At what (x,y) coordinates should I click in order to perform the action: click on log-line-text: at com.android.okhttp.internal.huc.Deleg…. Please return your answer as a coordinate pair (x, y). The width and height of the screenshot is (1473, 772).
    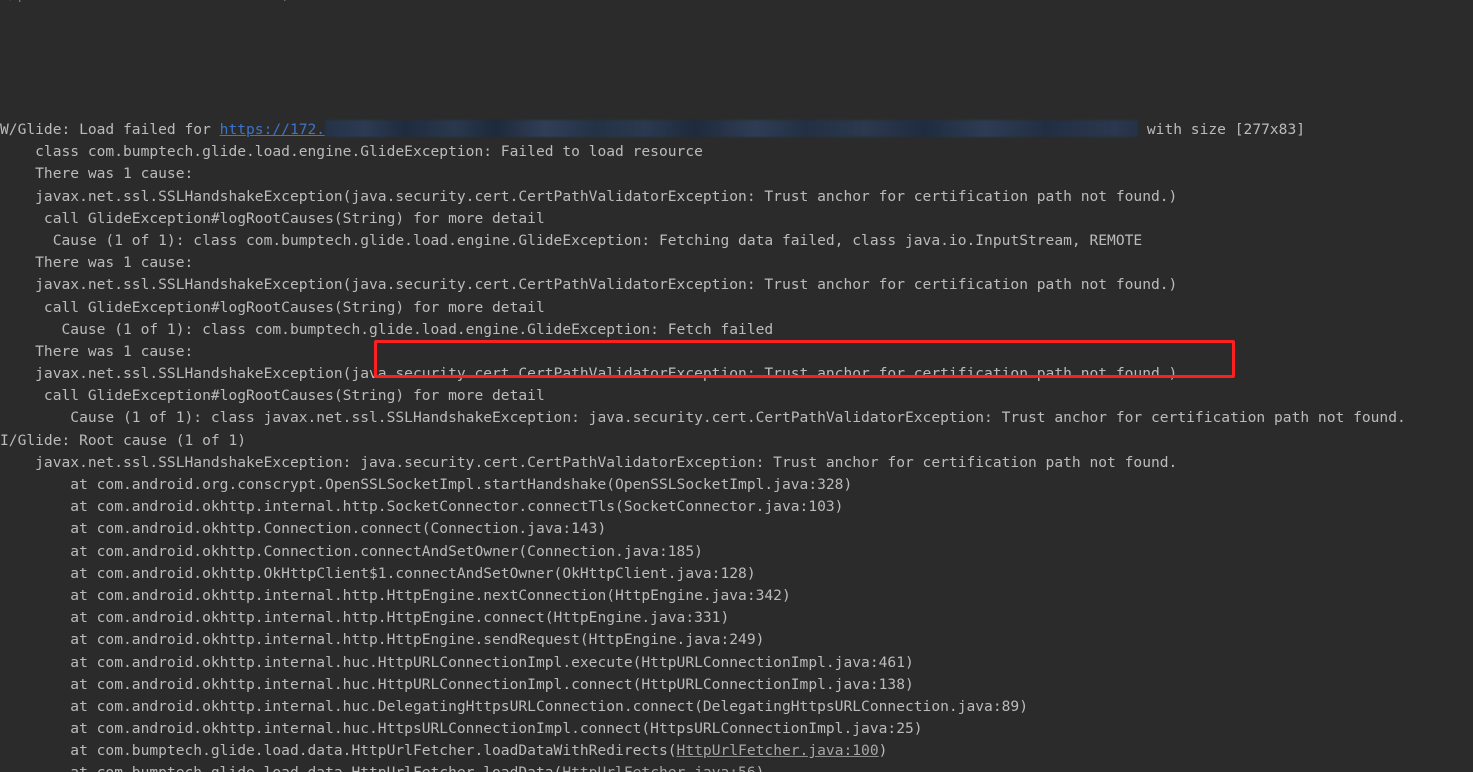
    Looking at the image, I should click on (514, 706).